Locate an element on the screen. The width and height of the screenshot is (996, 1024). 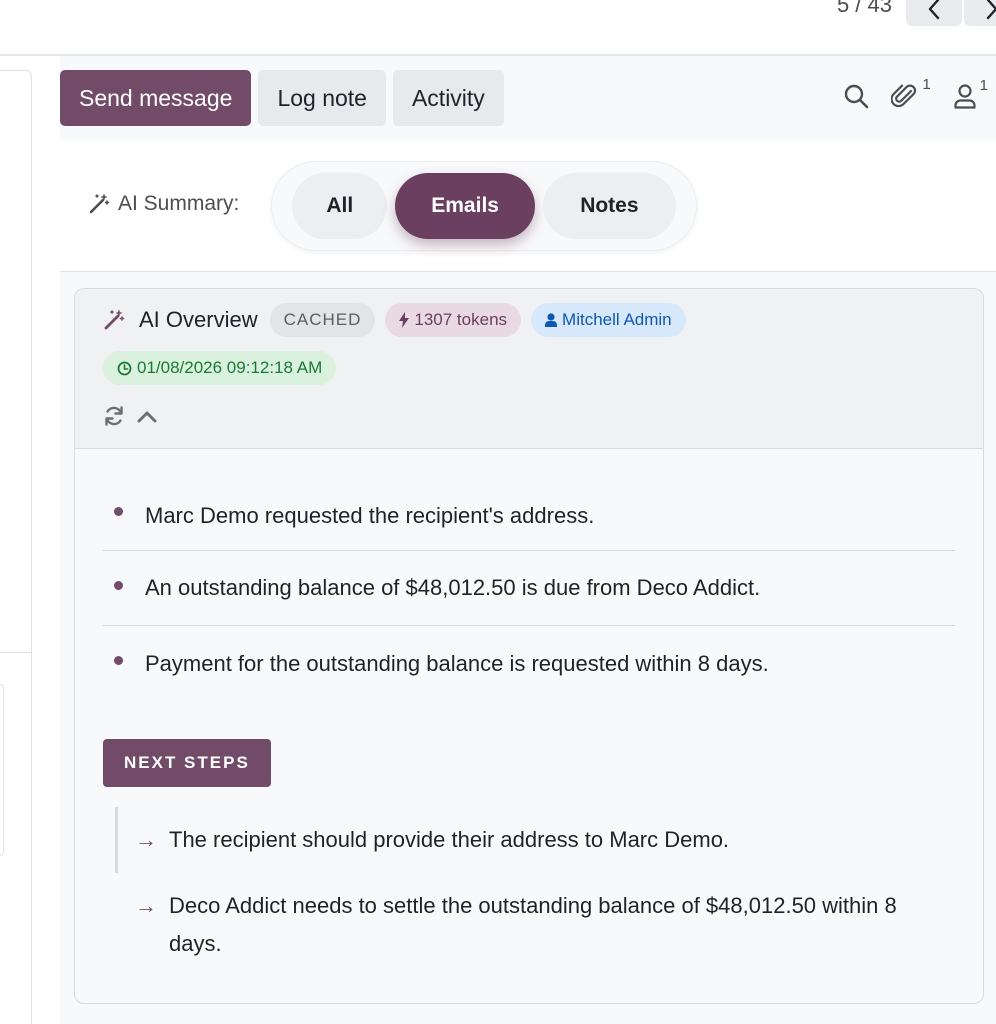
attachments-button: 1 is located at coordinates (911, 93).